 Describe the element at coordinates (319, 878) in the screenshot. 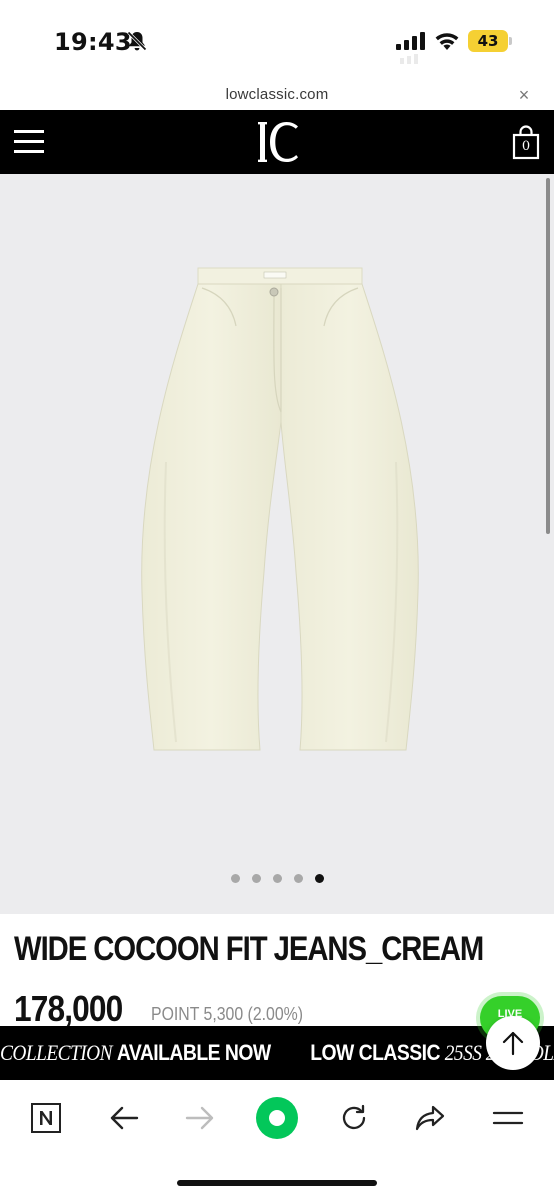

I see `gallery-dot-active` at that location.